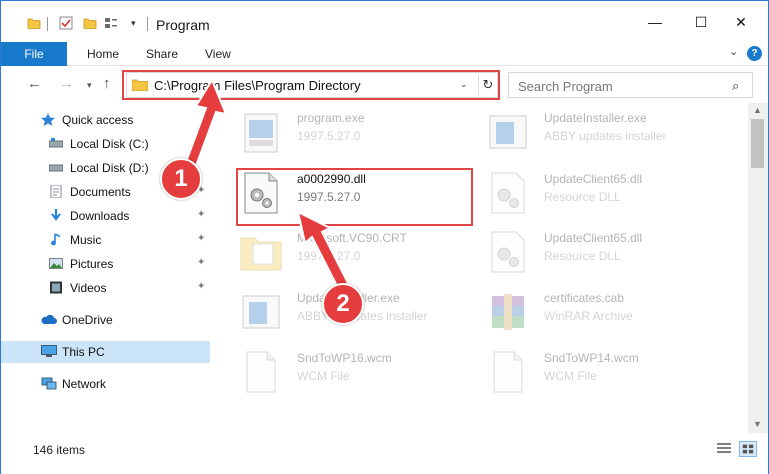 The image size is (769, 474). Describe the element at coordinates (354, 197) in the screenshot. I see `dll-highlight-box` at that location.